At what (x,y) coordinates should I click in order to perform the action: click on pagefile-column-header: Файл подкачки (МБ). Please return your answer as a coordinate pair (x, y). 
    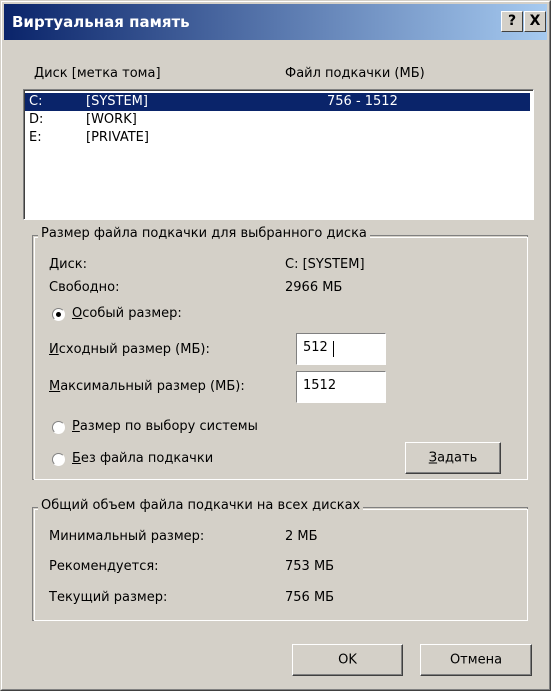
    Looking at the image, I should click on (355, 73).